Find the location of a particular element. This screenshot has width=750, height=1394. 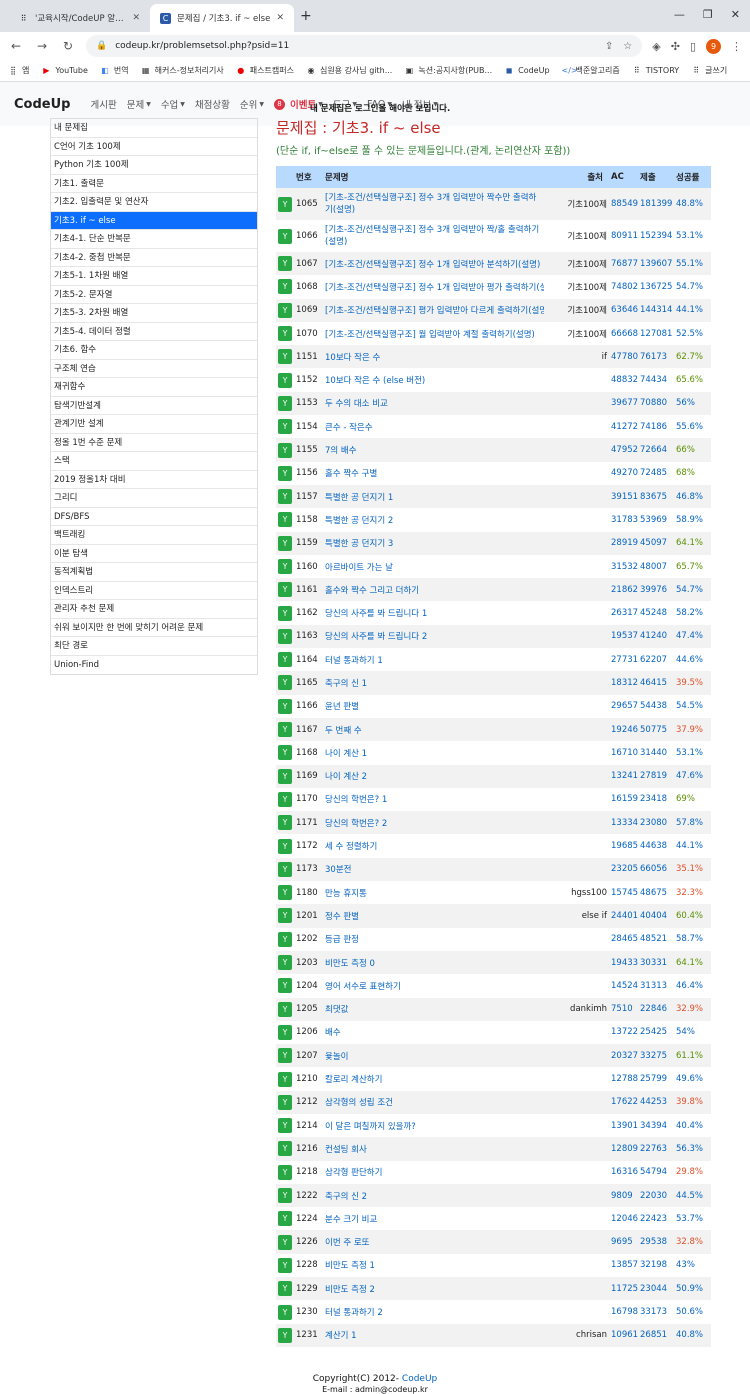

problem-title-link: 만능 휴지통 is located at coordinates (346, 894).